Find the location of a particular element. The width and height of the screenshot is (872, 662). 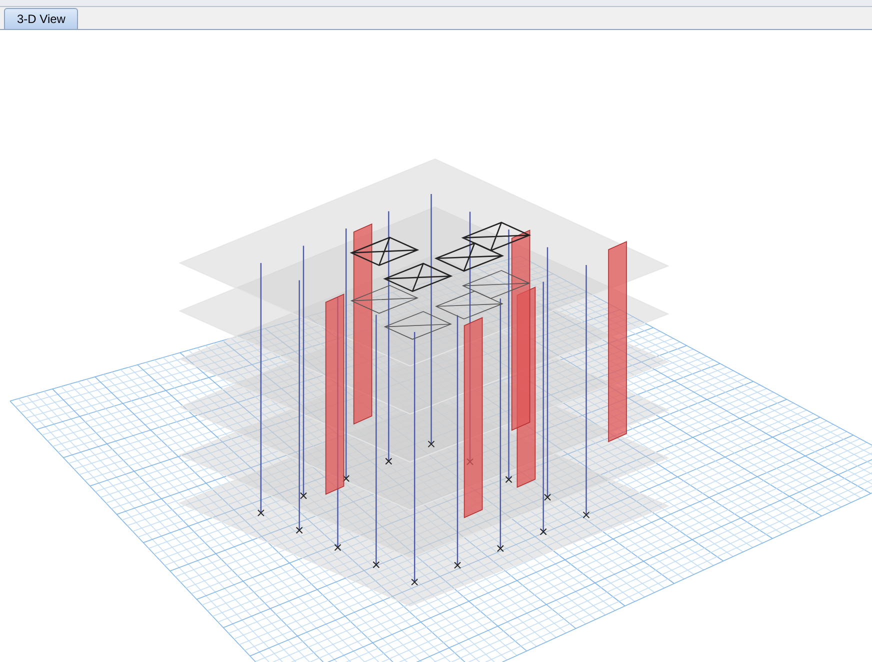

view-tab: 3-D View is located at coordinates (41, 18).